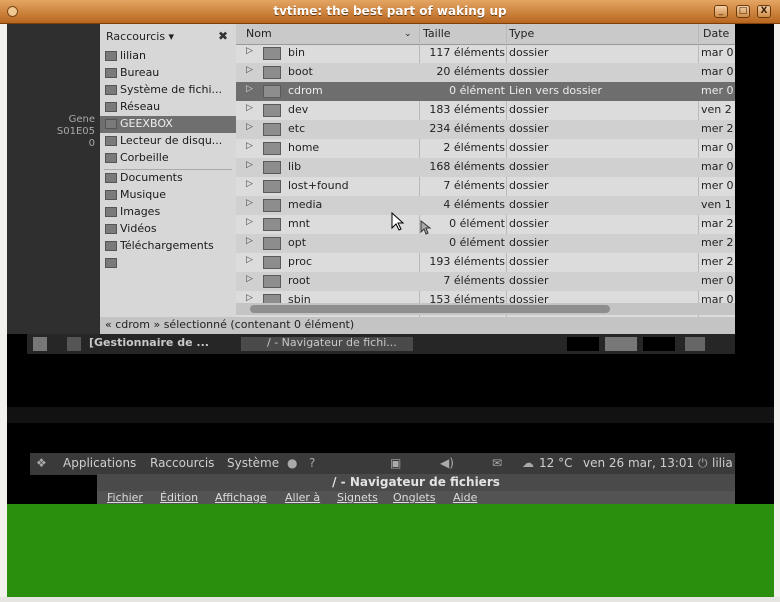 Image resolution: width=780 pixels, height=602 pixels. I want to click on sidebar-item-geexbox: GEEXBOX, so click(168, 124).